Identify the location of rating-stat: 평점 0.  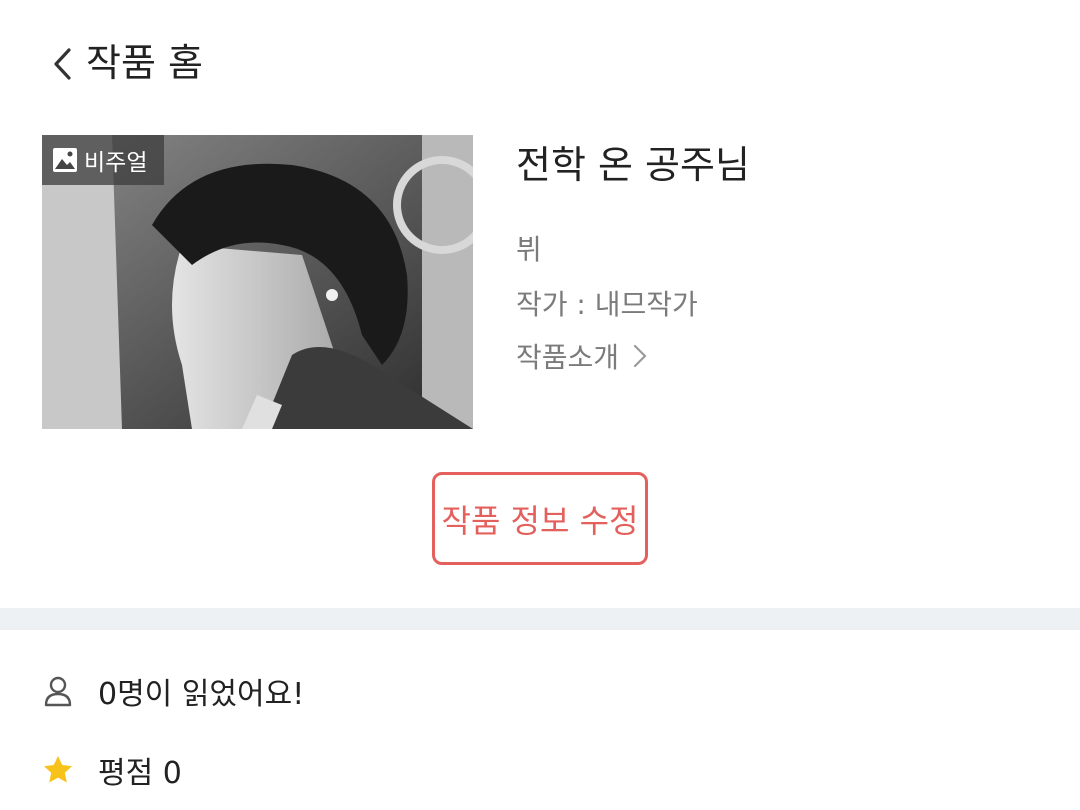
(112, 770).